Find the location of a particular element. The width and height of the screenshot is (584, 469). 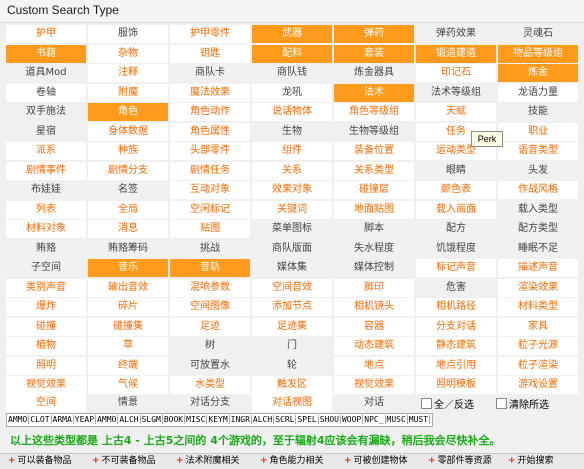

type-option: 龙吼 is located at coordinates (292, 92).